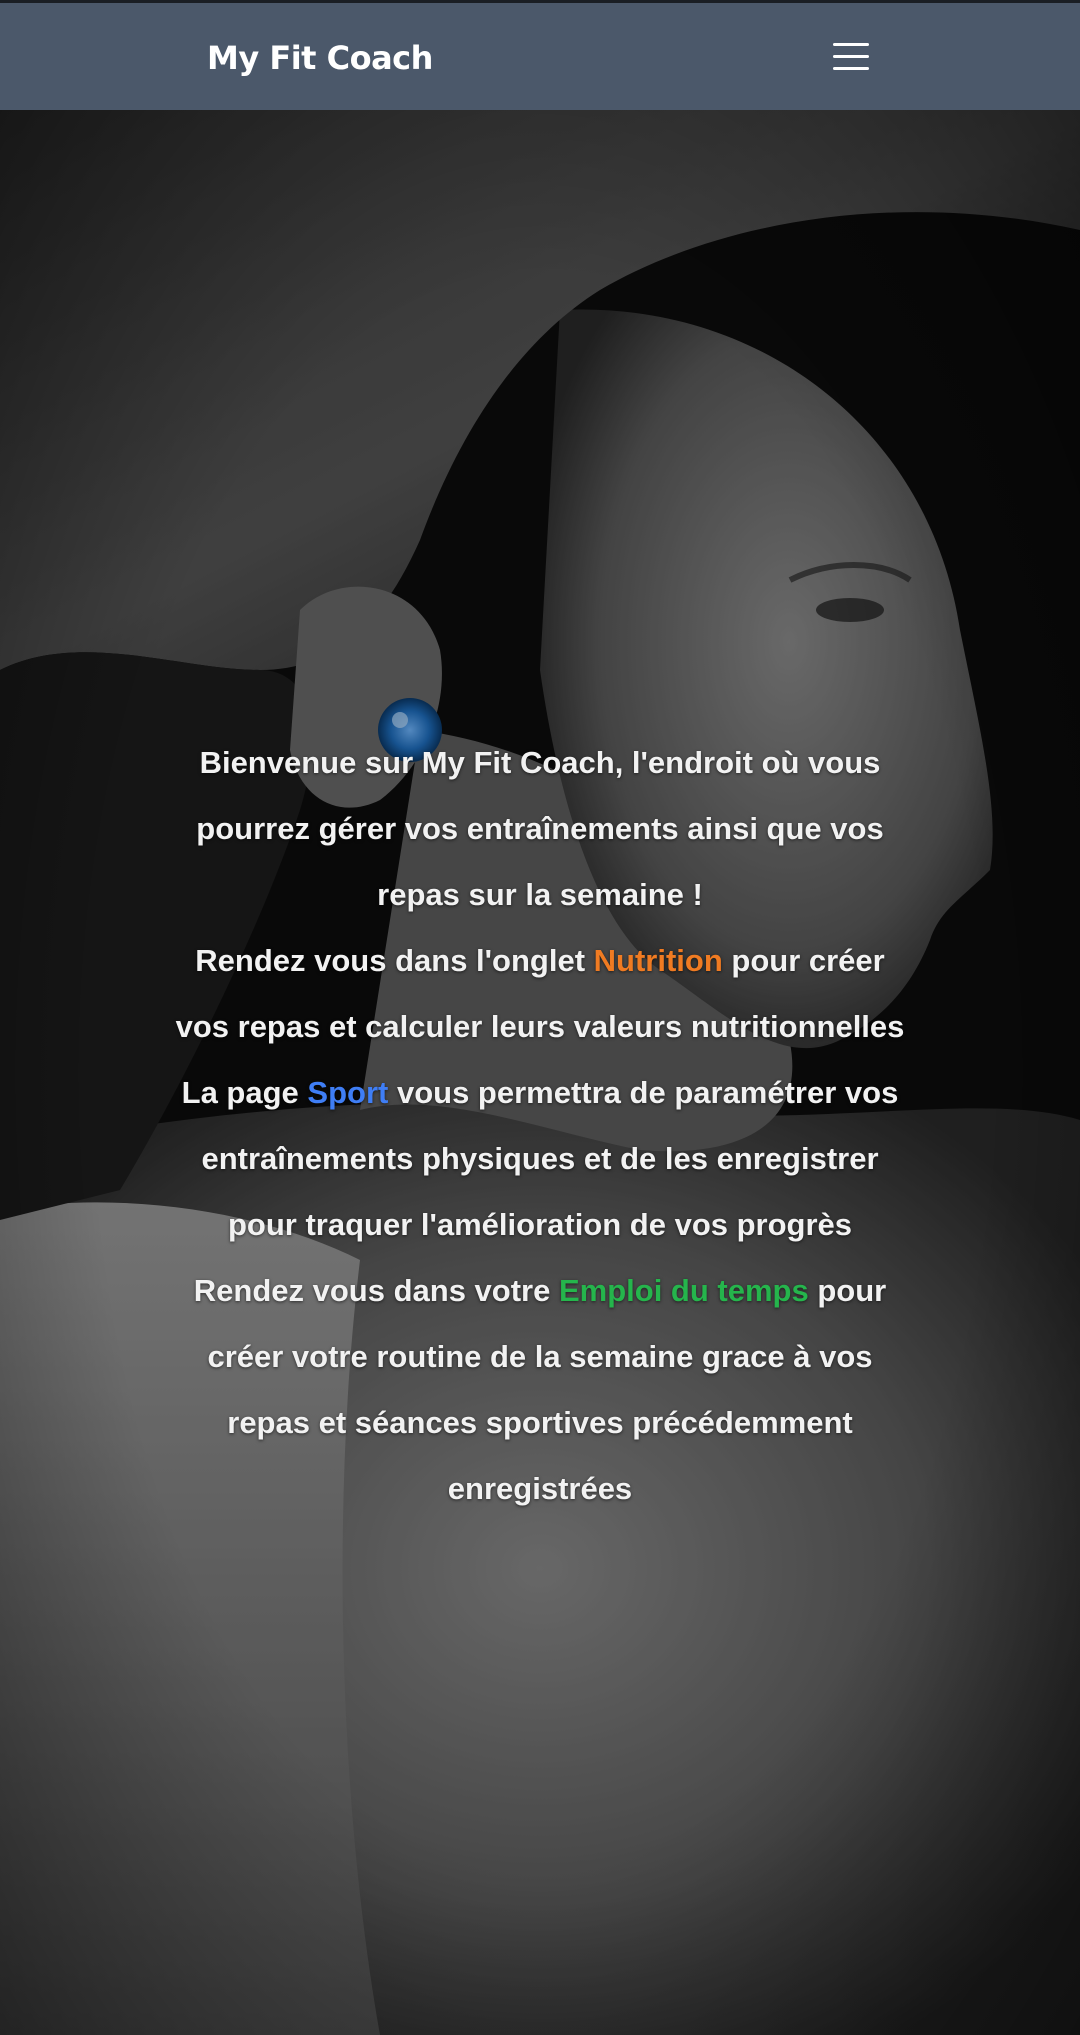  I want to click on brand-logo: My Fit Coach, so click(320, 58).